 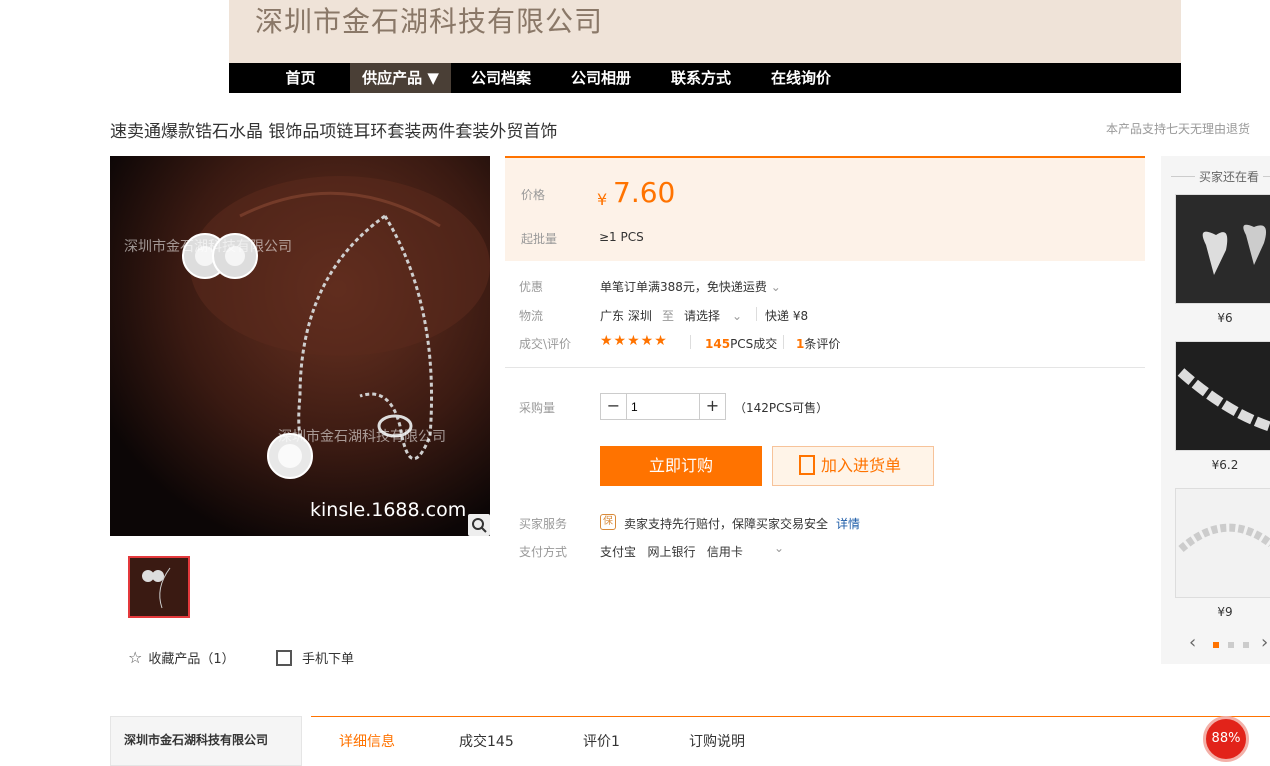 What do you see at coordinates (545, 344) in the screenshot?
I see `trade-label: 成交\评价` at bounding box center [545, 344].